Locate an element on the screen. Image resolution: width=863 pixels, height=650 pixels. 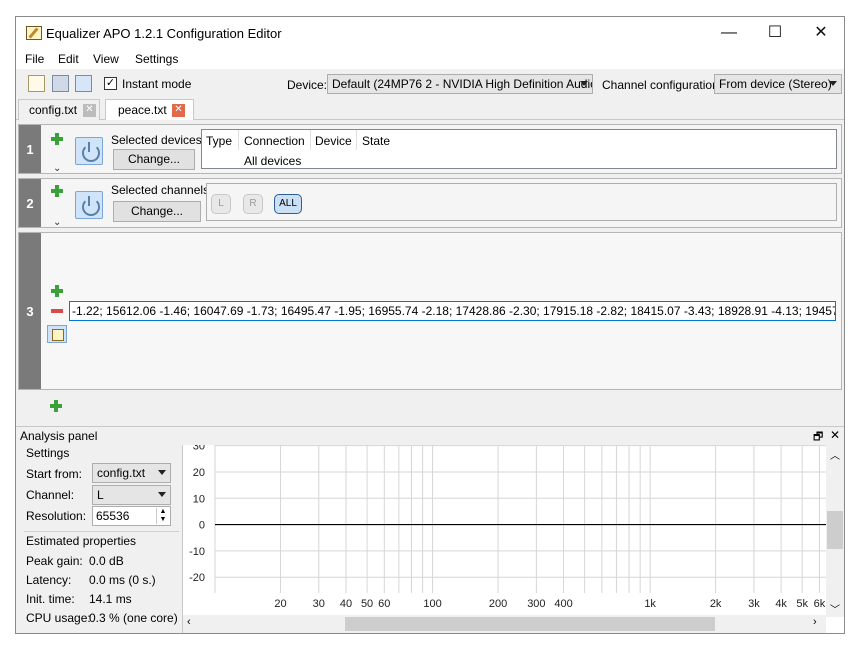
tab-peace: peace.txt ✕ is located at coordinates (149, 109).